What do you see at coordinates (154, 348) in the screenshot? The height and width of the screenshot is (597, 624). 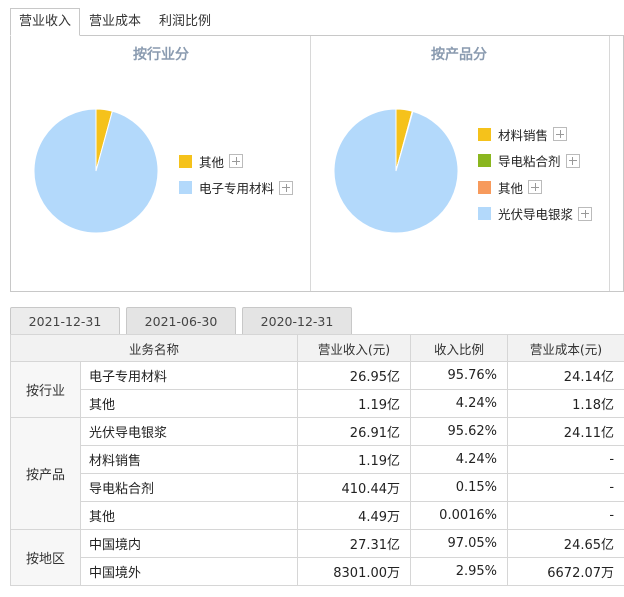 I see `column-header-business: 业务名称` at bounding box center [154, 348].